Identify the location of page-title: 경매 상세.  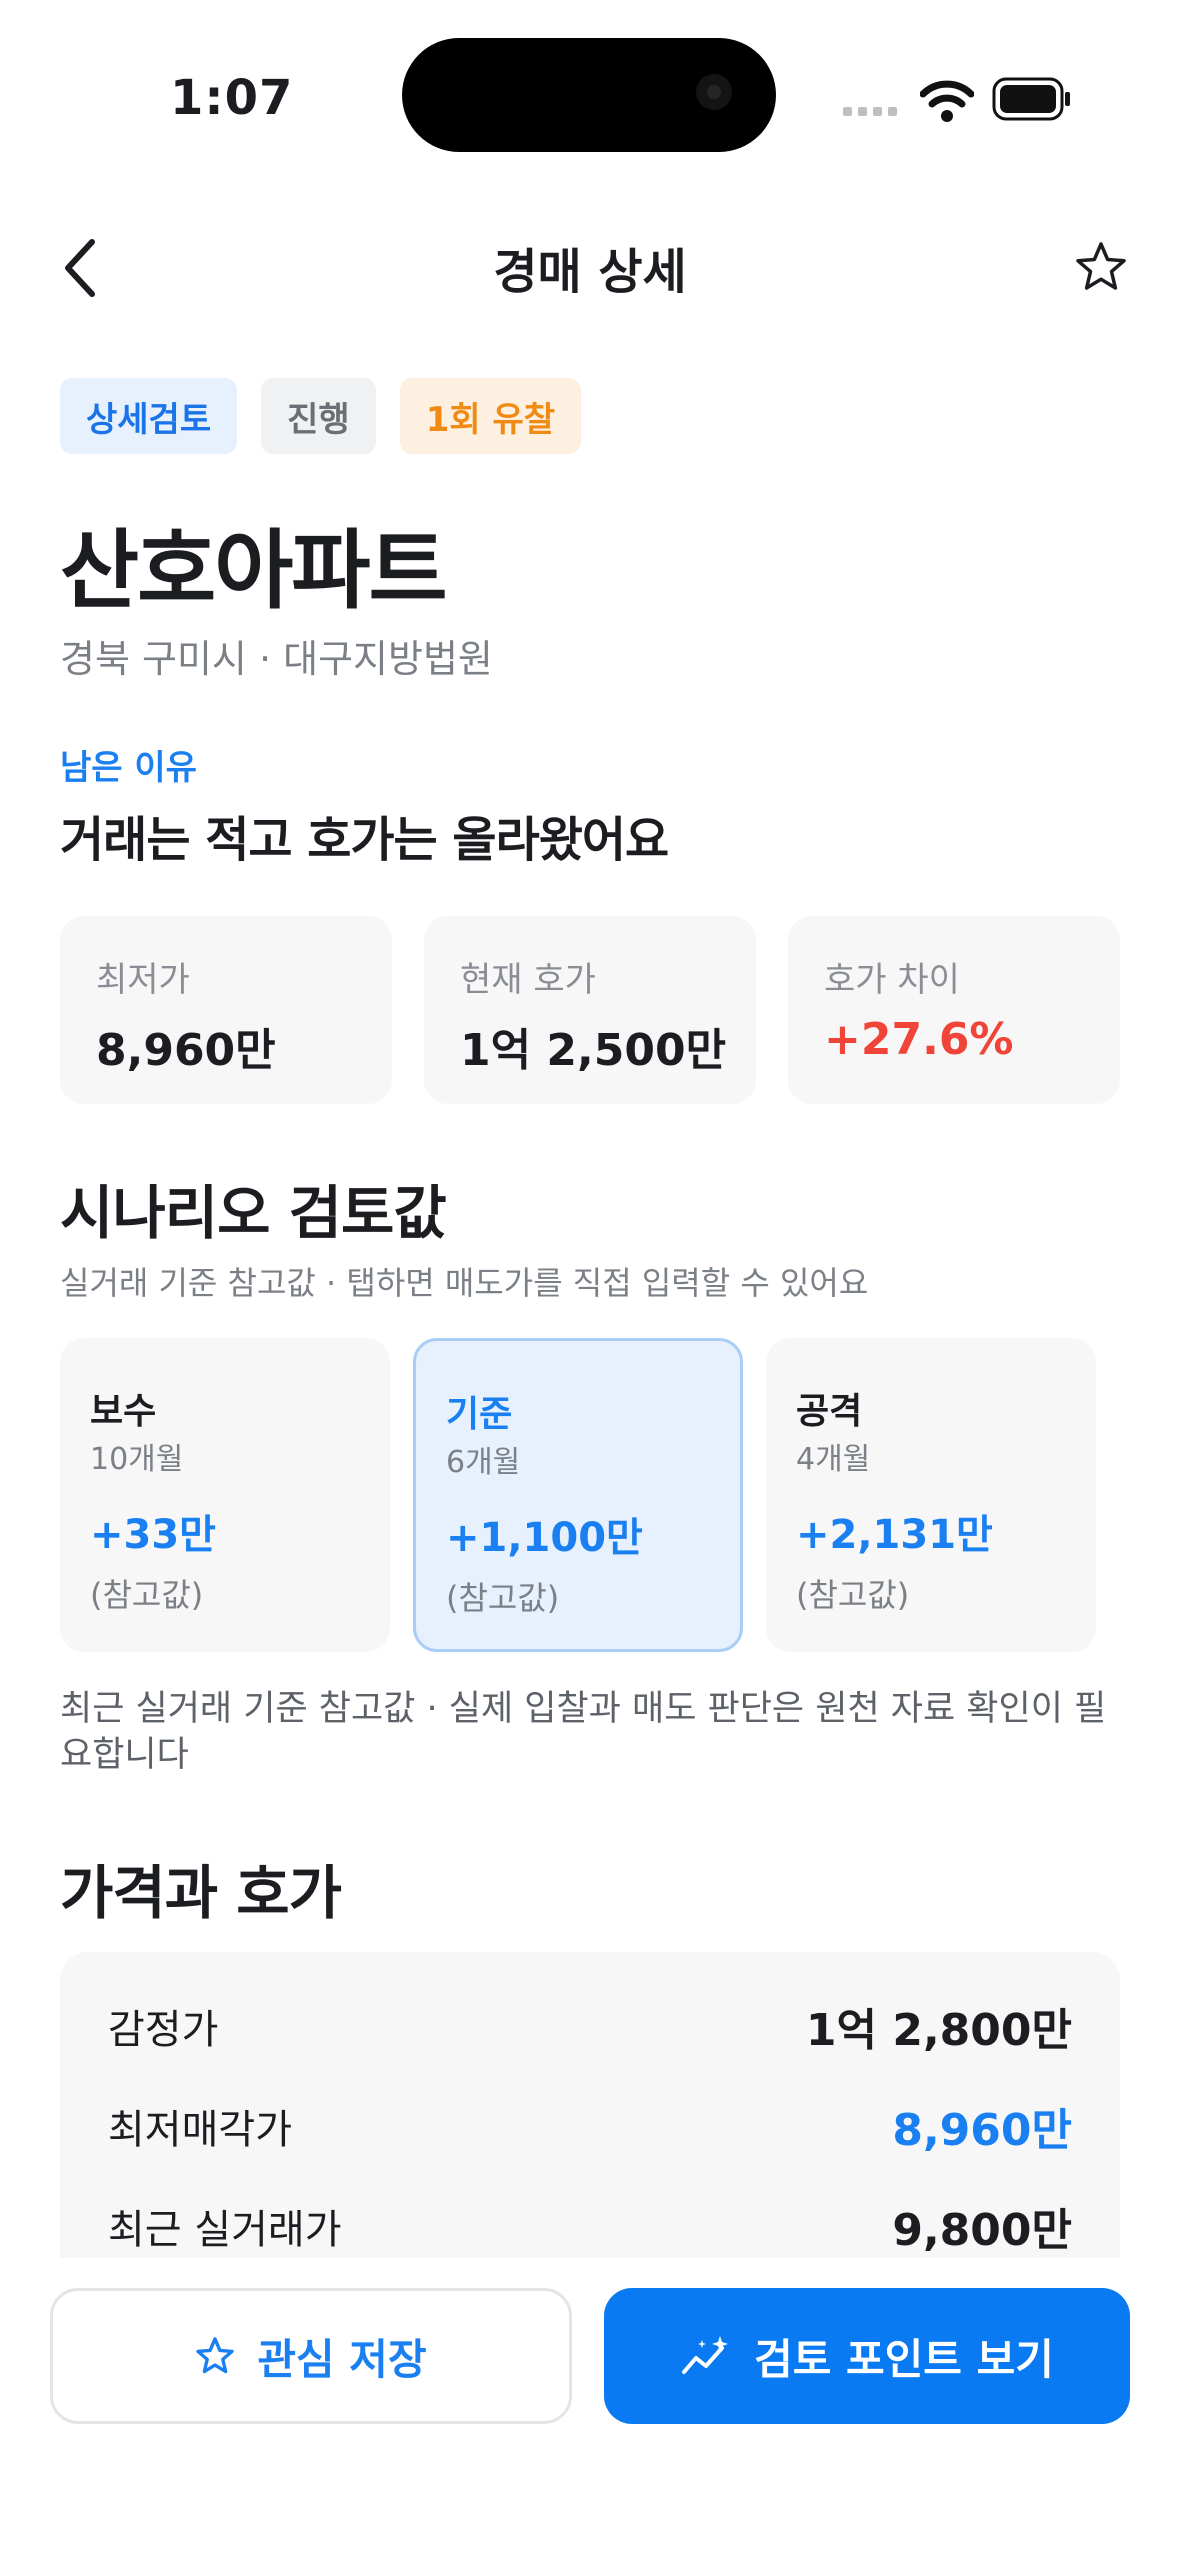
(590, 272).